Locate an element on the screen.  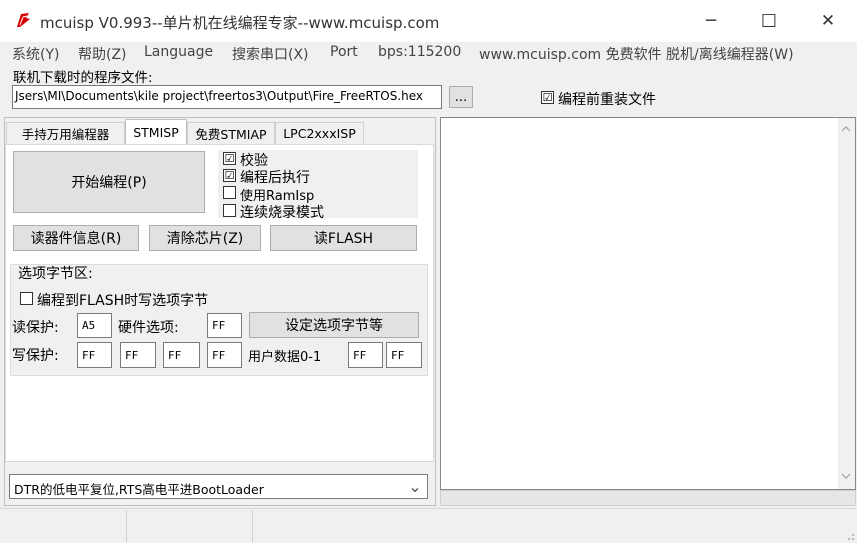
ramisp-checkbox is located at coordinates (229, 192).